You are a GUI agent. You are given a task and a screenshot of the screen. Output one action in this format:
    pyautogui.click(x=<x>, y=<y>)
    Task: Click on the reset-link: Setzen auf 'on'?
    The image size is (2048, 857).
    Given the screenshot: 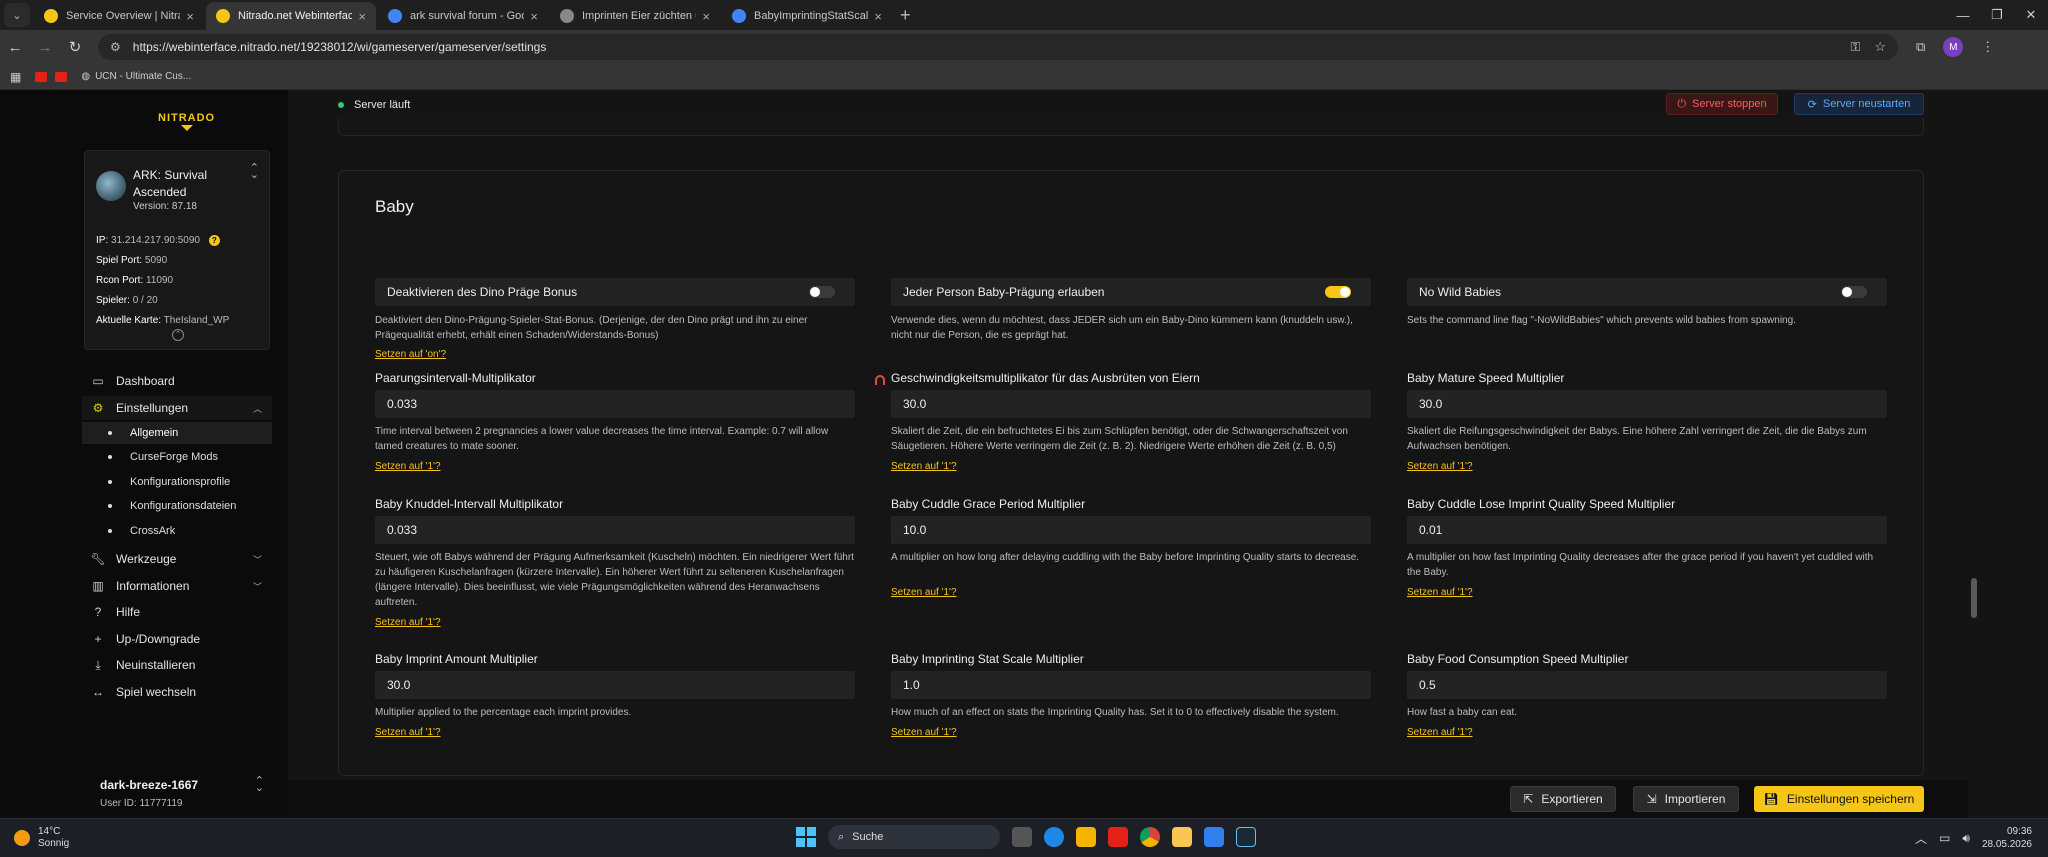 What is the action you would take?
    pyautogui.click(x=410, y=354)
    